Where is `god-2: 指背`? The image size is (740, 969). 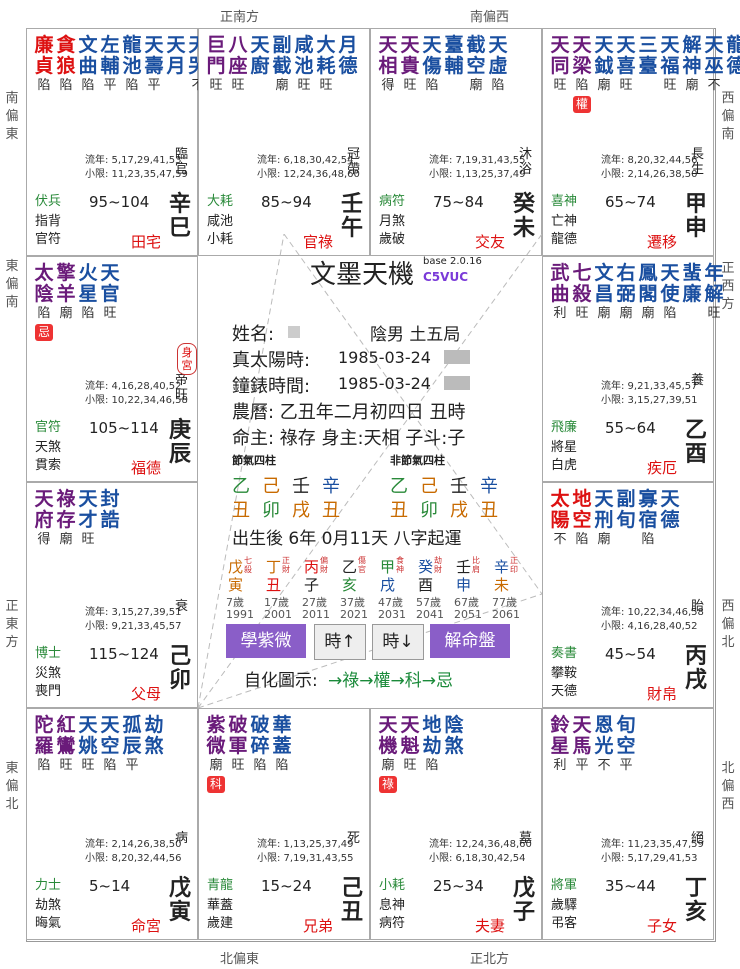 god-2: 指背 is located at coordinates (48, 221).